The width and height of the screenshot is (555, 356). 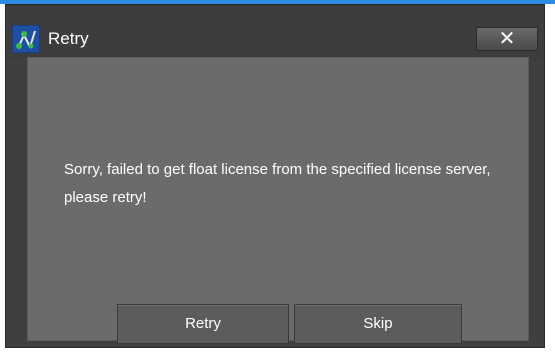 I want to click on close-icon: ✕, so click(x=507, y=38).